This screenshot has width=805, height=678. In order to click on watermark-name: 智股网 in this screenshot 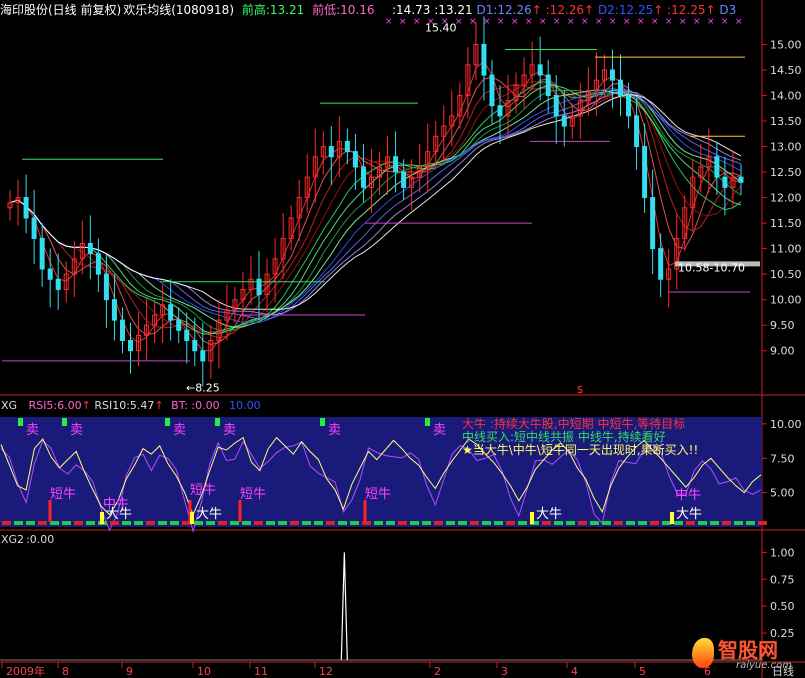, I will do `click(748, 650)`.